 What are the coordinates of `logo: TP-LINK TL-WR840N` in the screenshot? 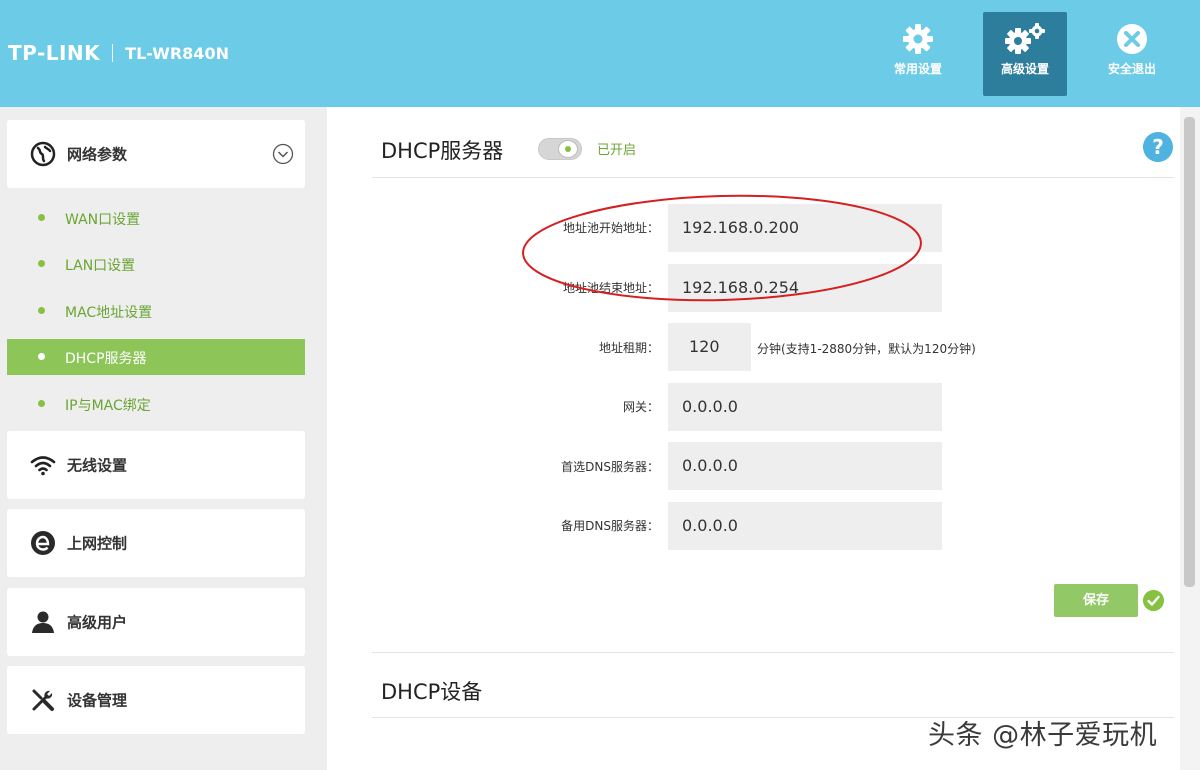 It's located at (118, 53).